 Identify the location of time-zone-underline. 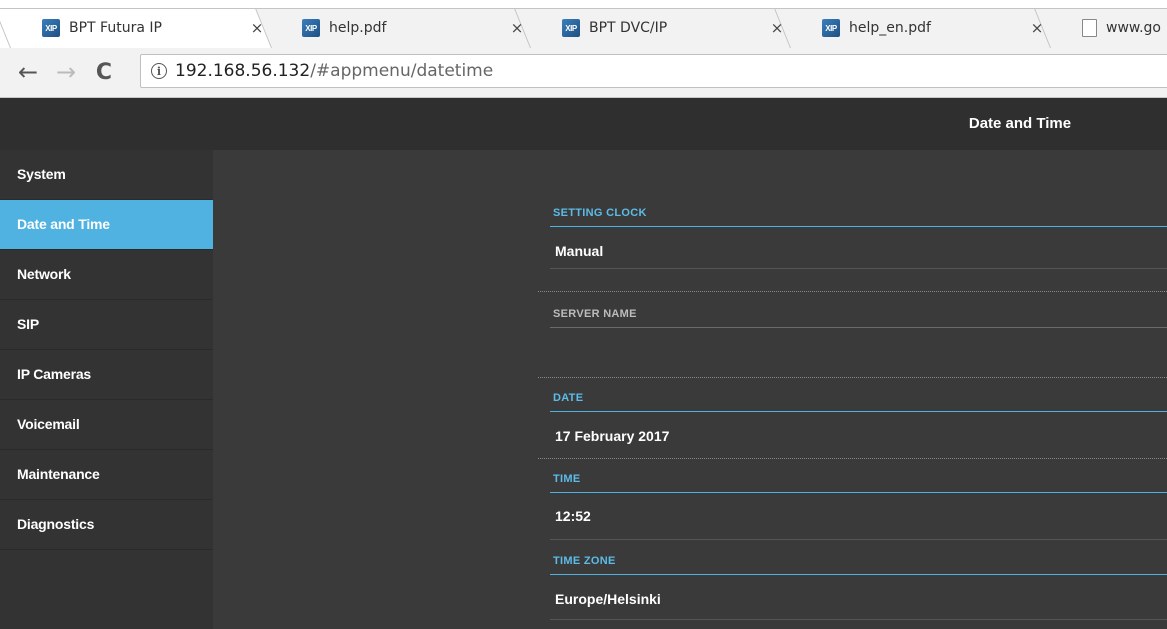
(858, 574).